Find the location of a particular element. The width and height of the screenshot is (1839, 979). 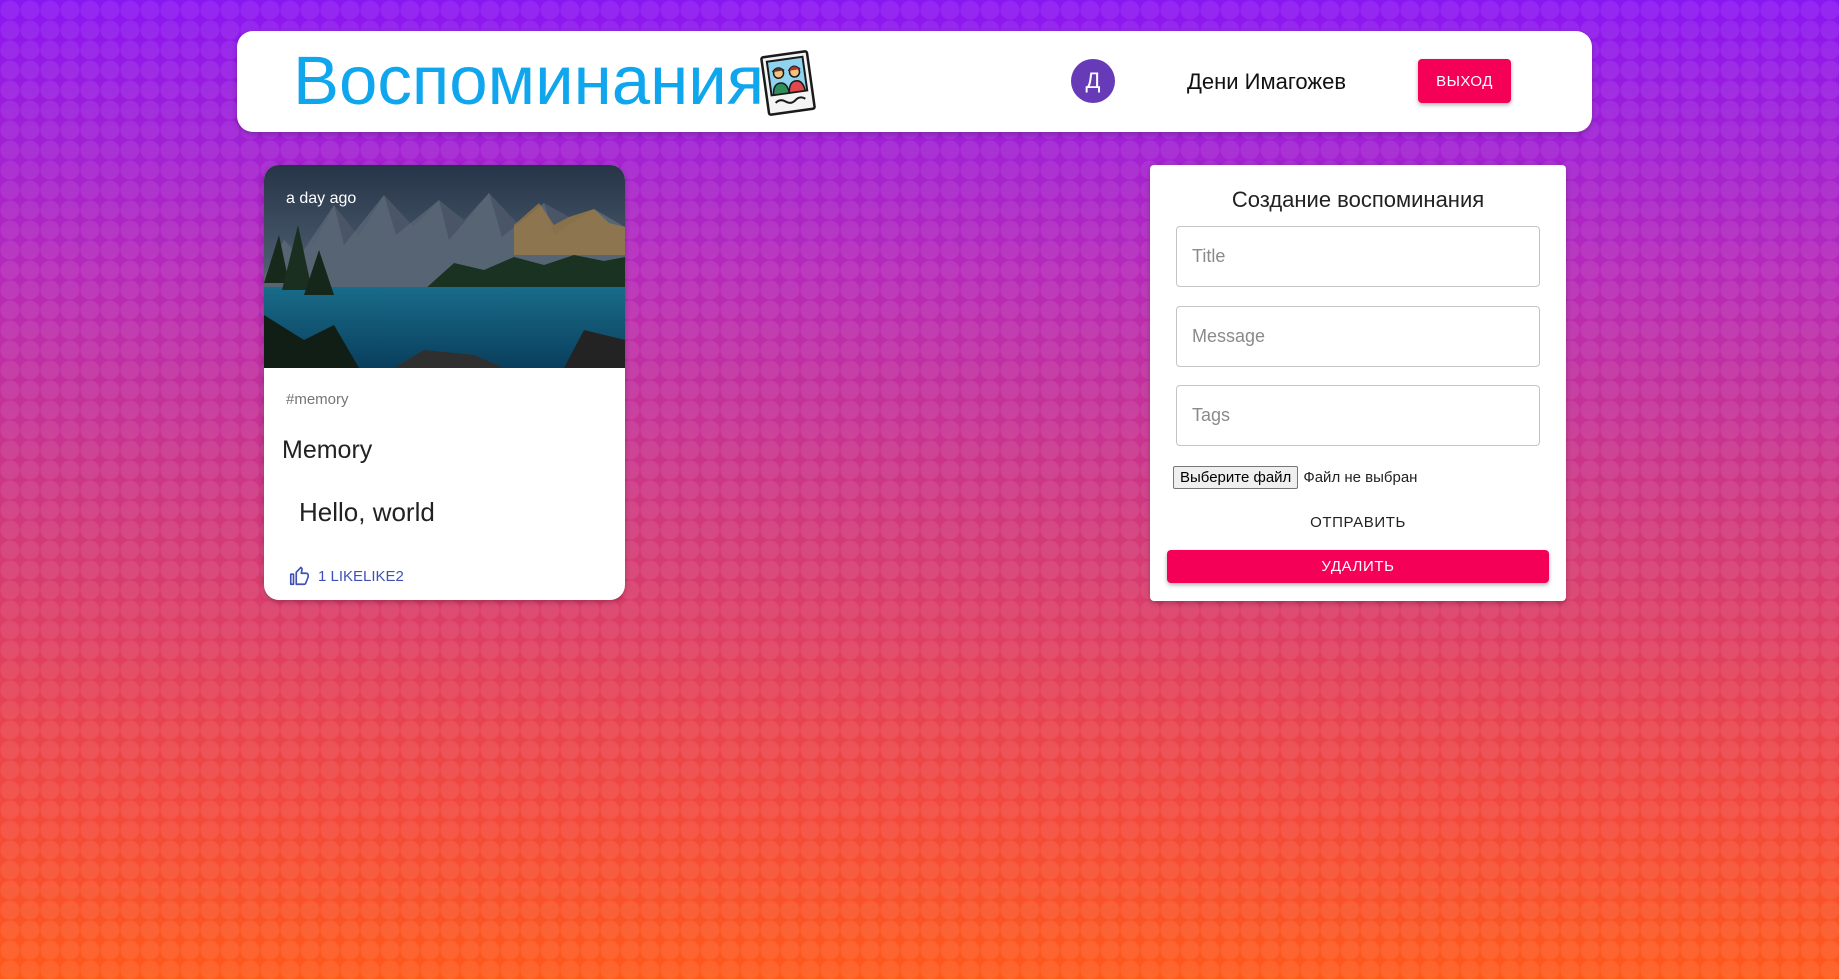

tags-input is located at coordinates (1358, 415).